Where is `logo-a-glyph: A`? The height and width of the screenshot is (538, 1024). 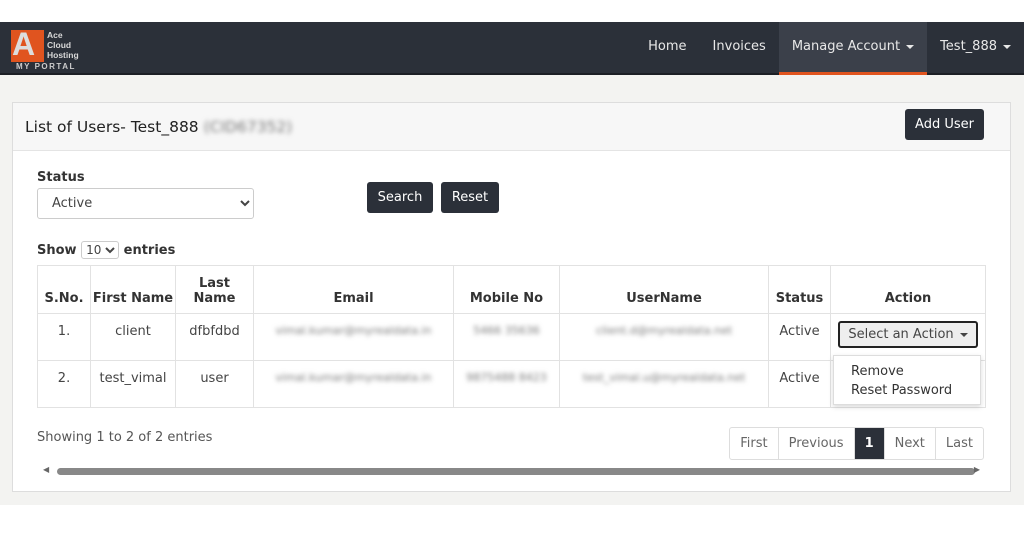 logo-a-glyph: A is located at coordinates (24, 44).